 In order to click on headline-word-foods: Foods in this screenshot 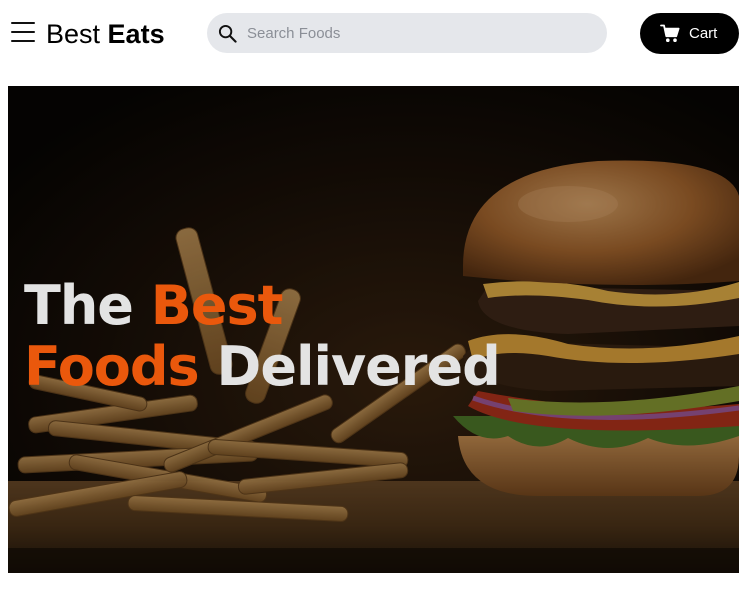, I will do `click(112, 366)`.